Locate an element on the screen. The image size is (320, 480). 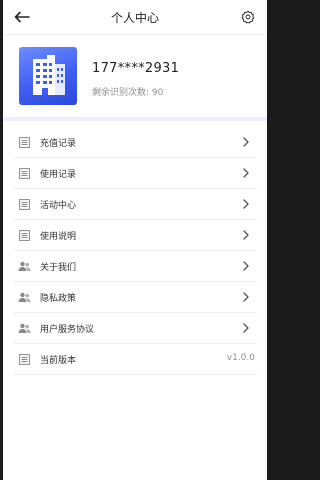
menu-item-instructions: 使用说明 is located at coordinates (135, 235).